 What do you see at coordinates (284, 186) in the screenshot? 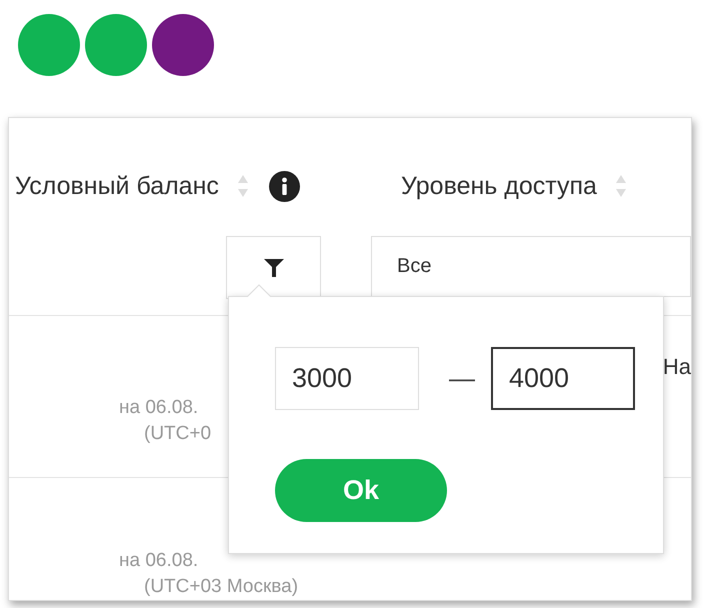
I see `info-icon` at bounding box center [284, 186].